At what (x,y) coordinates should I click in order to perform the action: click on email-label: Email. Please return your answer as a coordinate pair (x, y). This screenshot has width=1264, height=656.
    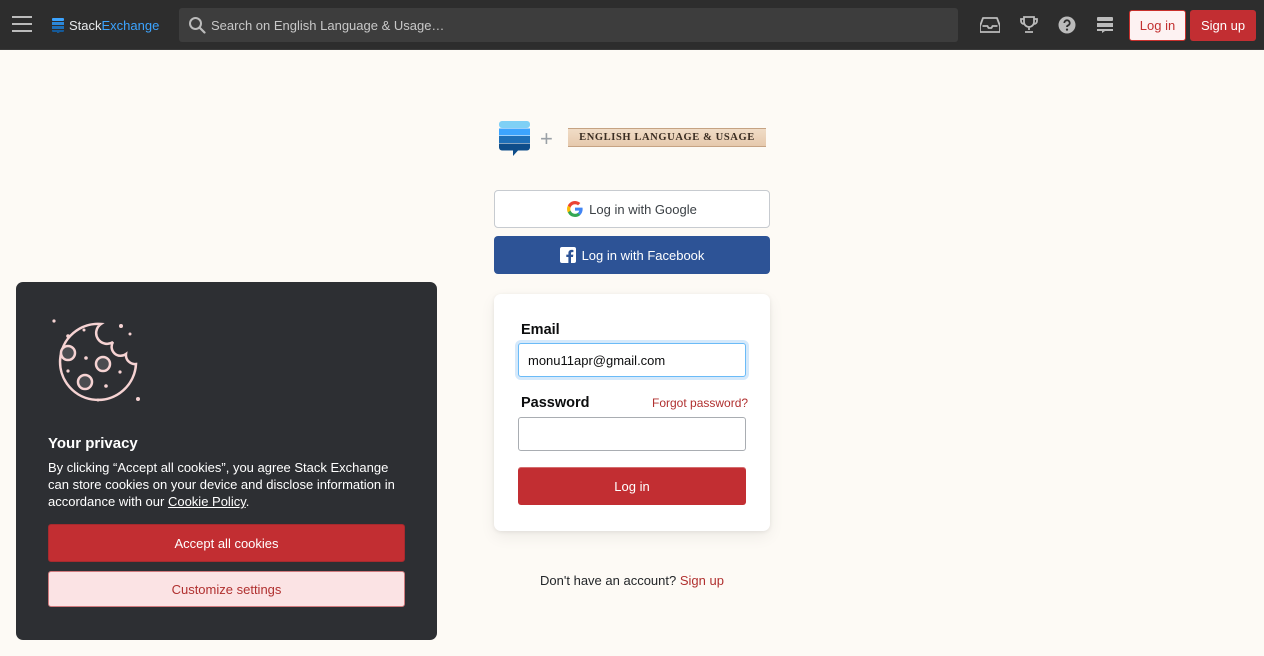
    Looking at the image, I should click on (540, 330).